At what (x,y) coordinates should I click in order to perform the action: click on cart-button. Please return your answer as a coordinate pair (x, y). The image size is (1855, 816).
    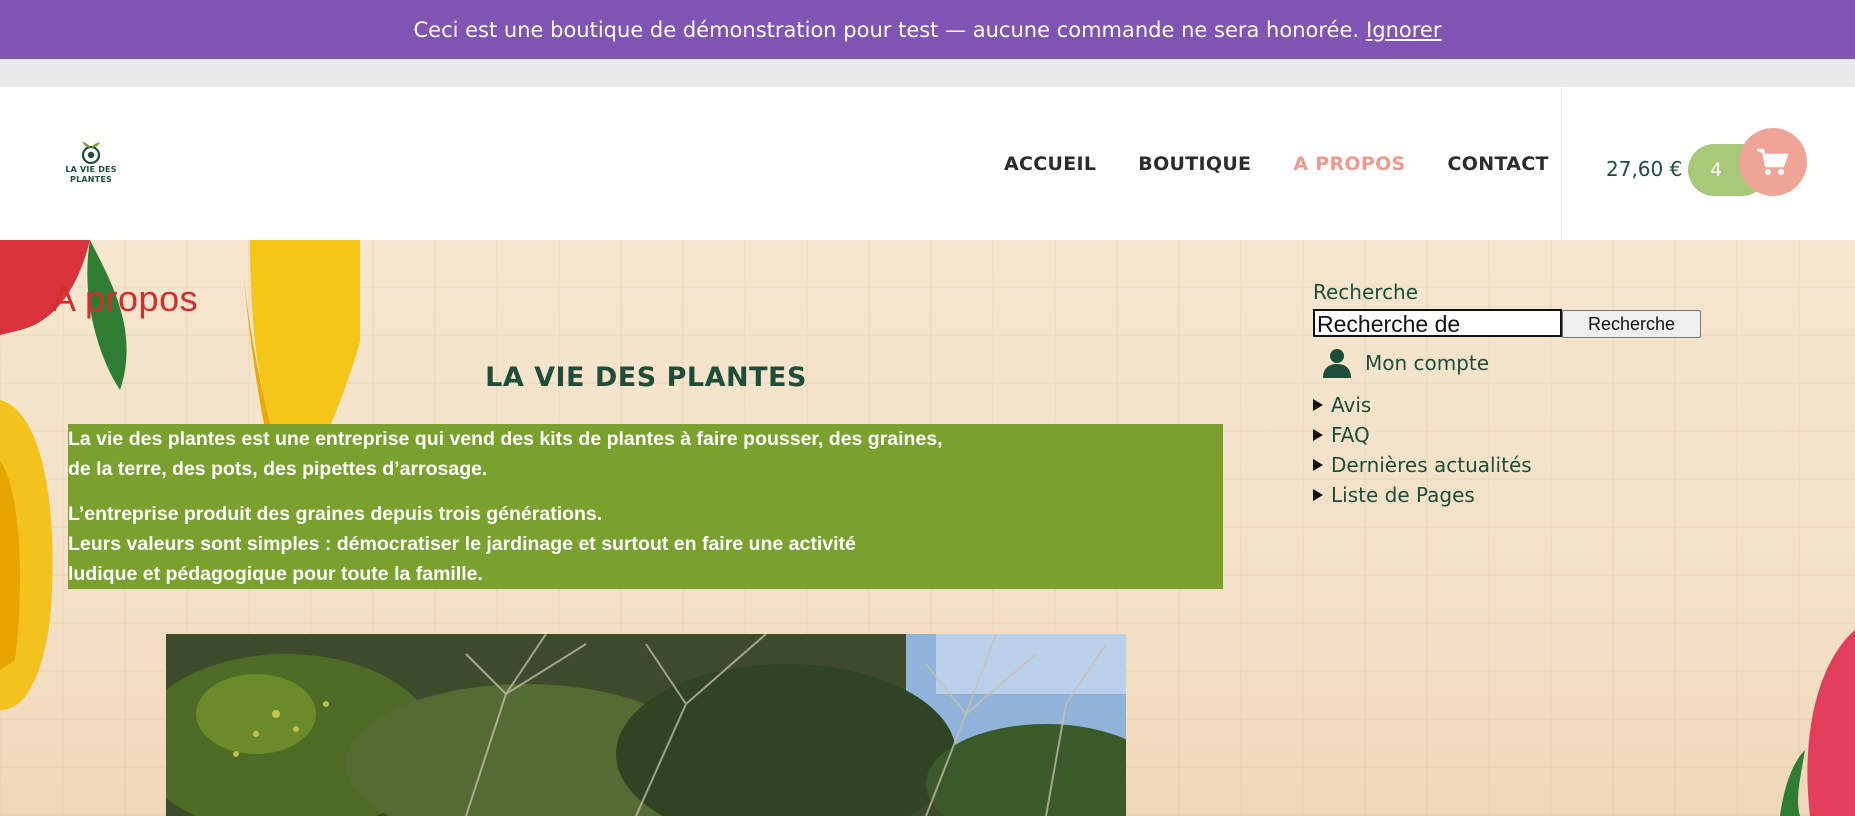
    Looking at the image, I should click on (1773, 162).